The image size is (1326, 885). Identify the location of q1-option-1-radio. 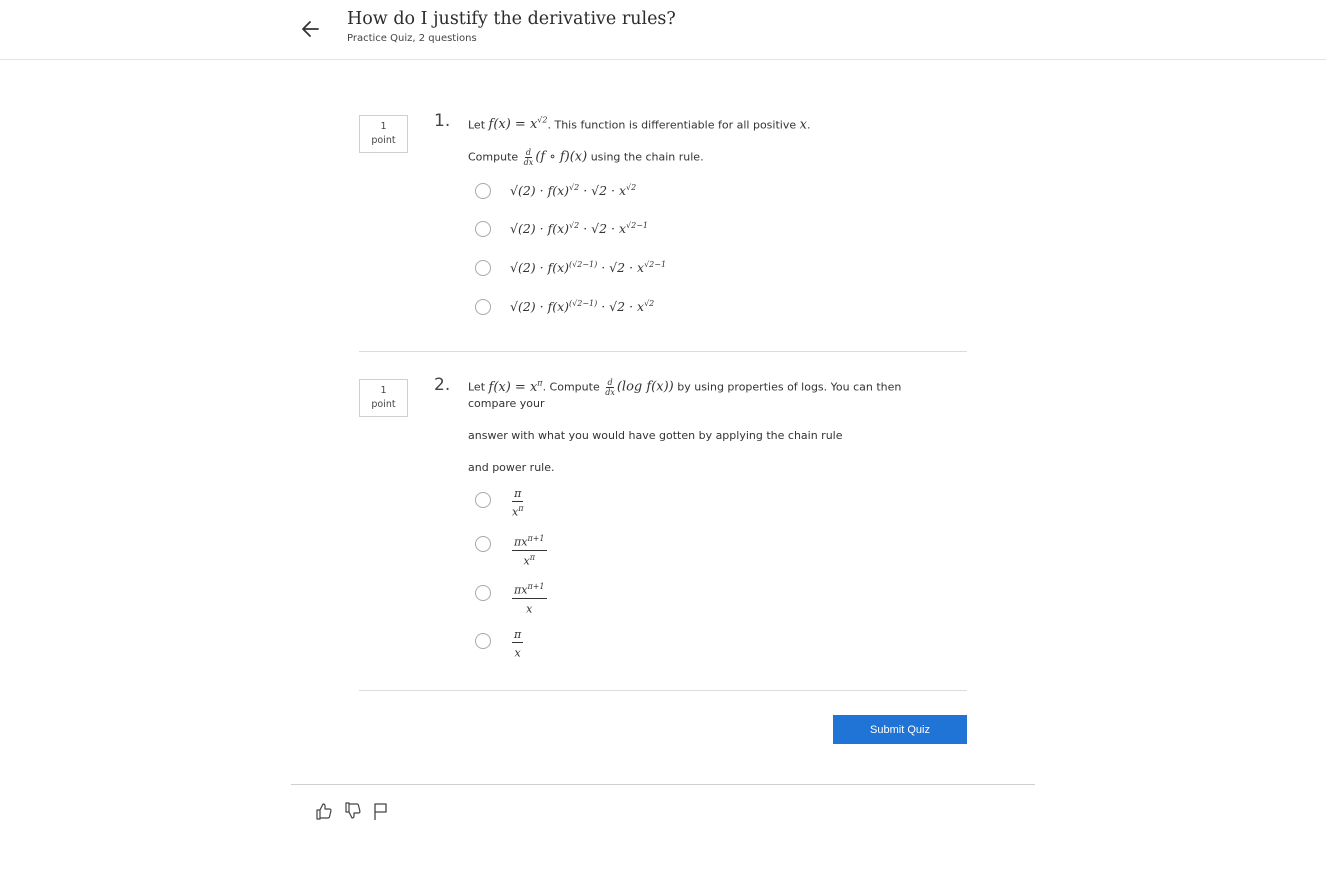
(483, 191).